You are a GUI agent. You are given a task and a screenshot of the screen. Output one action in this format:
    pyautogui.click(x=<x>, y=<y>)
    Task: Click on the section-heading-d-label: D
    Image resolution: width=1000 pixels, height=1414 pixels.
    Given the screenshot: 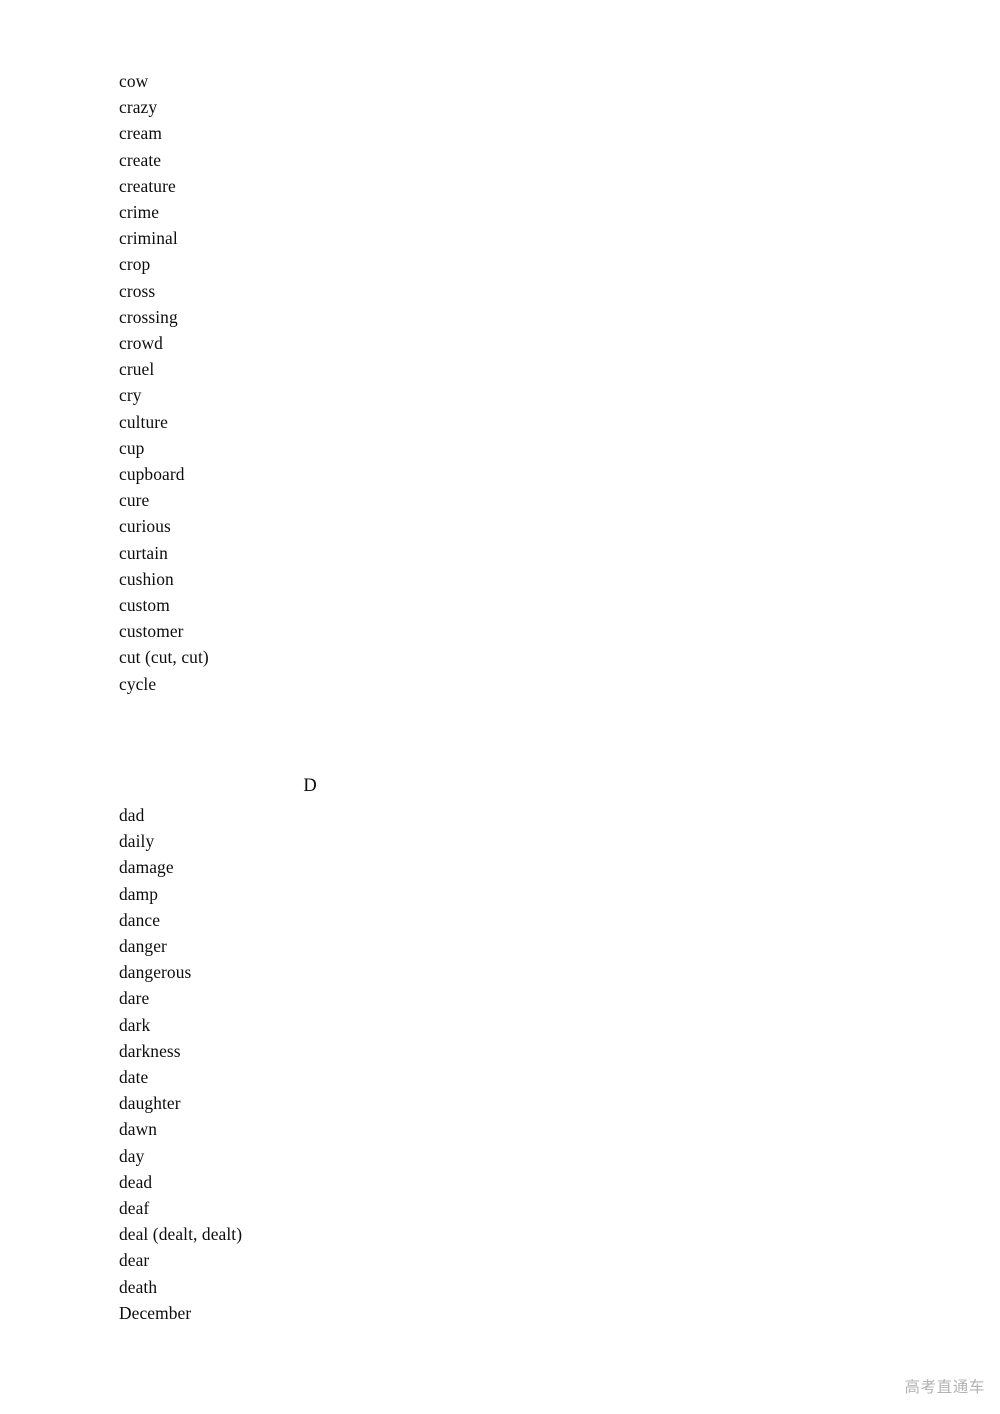 What is the action you would take?
    pyautogui.click(x=310, y=786)
    